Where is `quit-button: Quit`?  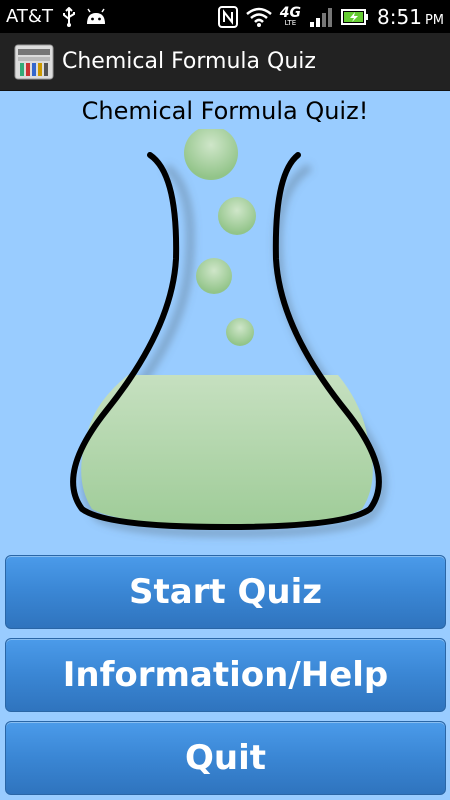 quit-button: Quit is located at coordinates (225, 758).